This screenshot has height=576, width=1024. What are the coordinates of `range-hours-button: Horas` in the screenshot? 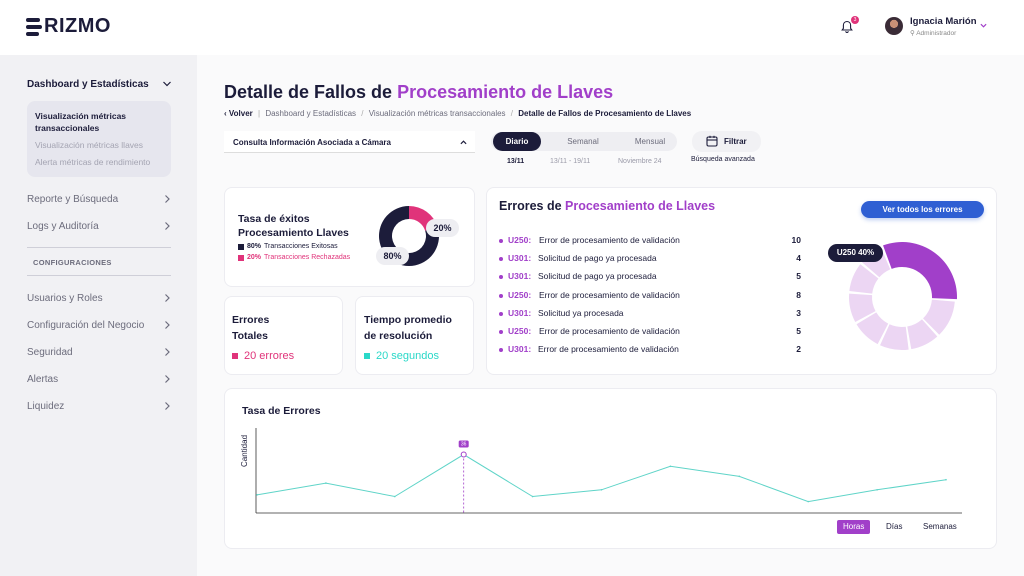 It's located at (854, 527).